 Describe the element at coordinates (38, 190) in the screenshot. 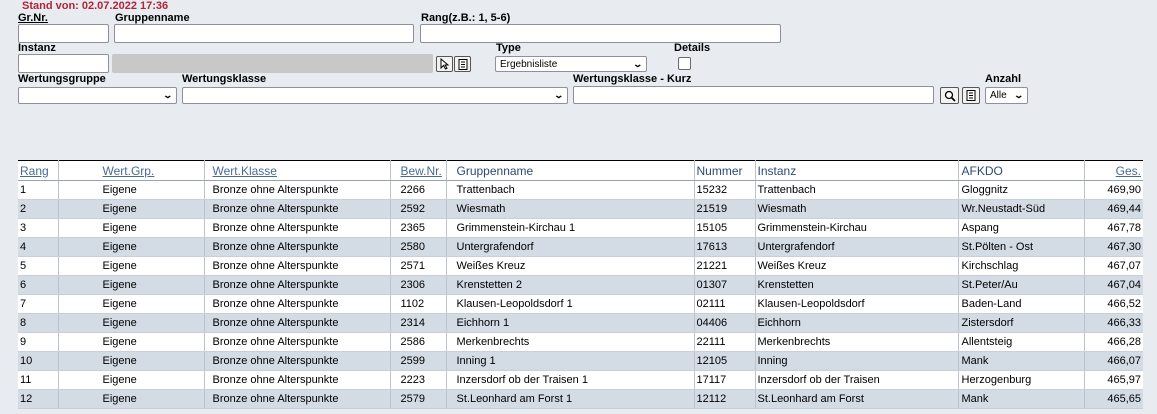

I see `cell-rang: 1` at that location.